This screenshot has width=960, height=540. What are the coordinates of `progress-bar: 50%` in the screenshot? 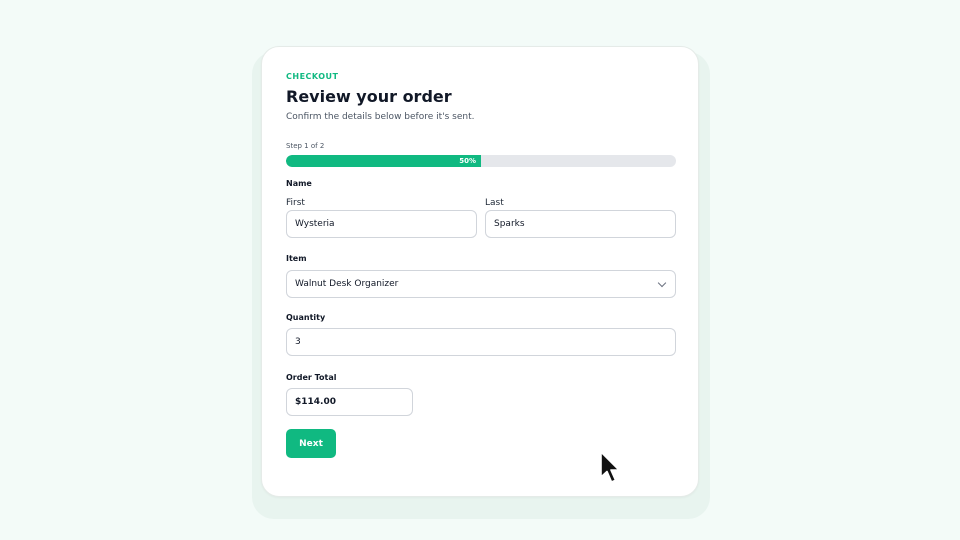 It's located at (481, 161).